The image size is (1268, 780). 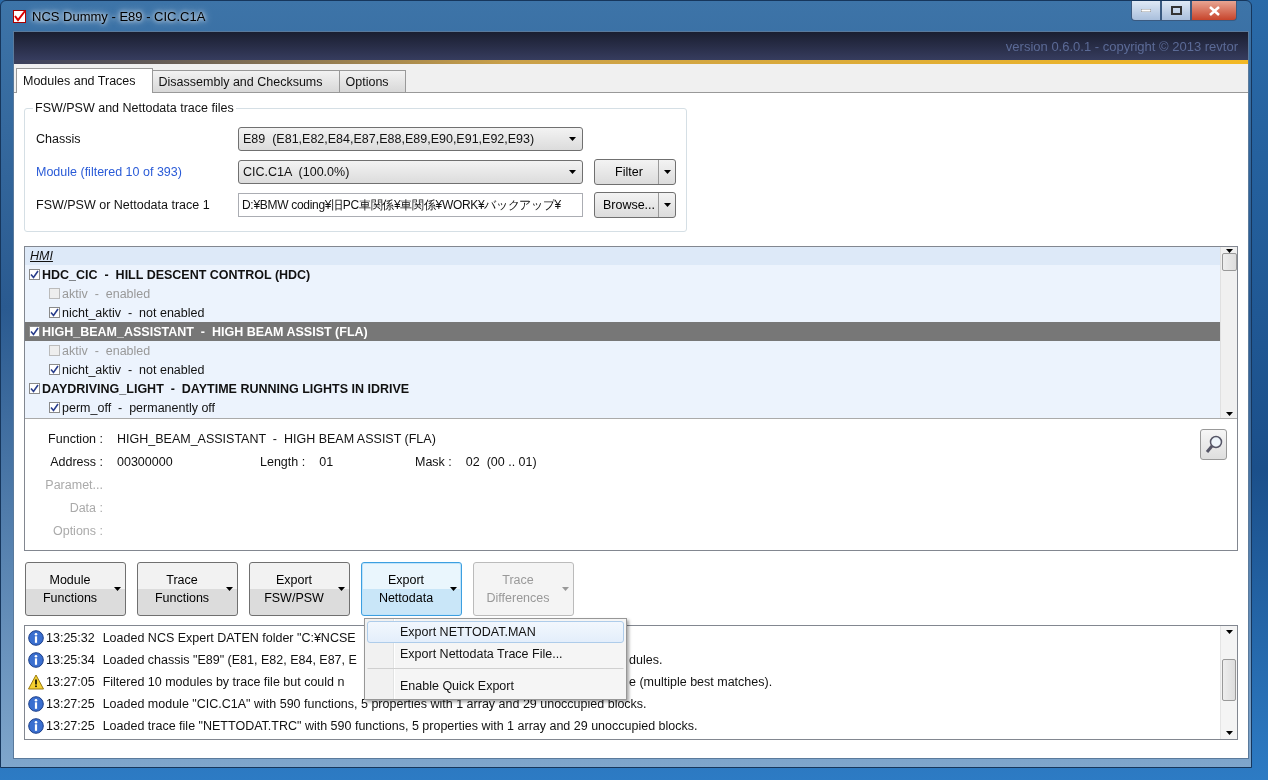 What do you see at coordinates (76, 461) in the screenshot?
I see `detail-label: Address :` at bounding box center [76, 461].